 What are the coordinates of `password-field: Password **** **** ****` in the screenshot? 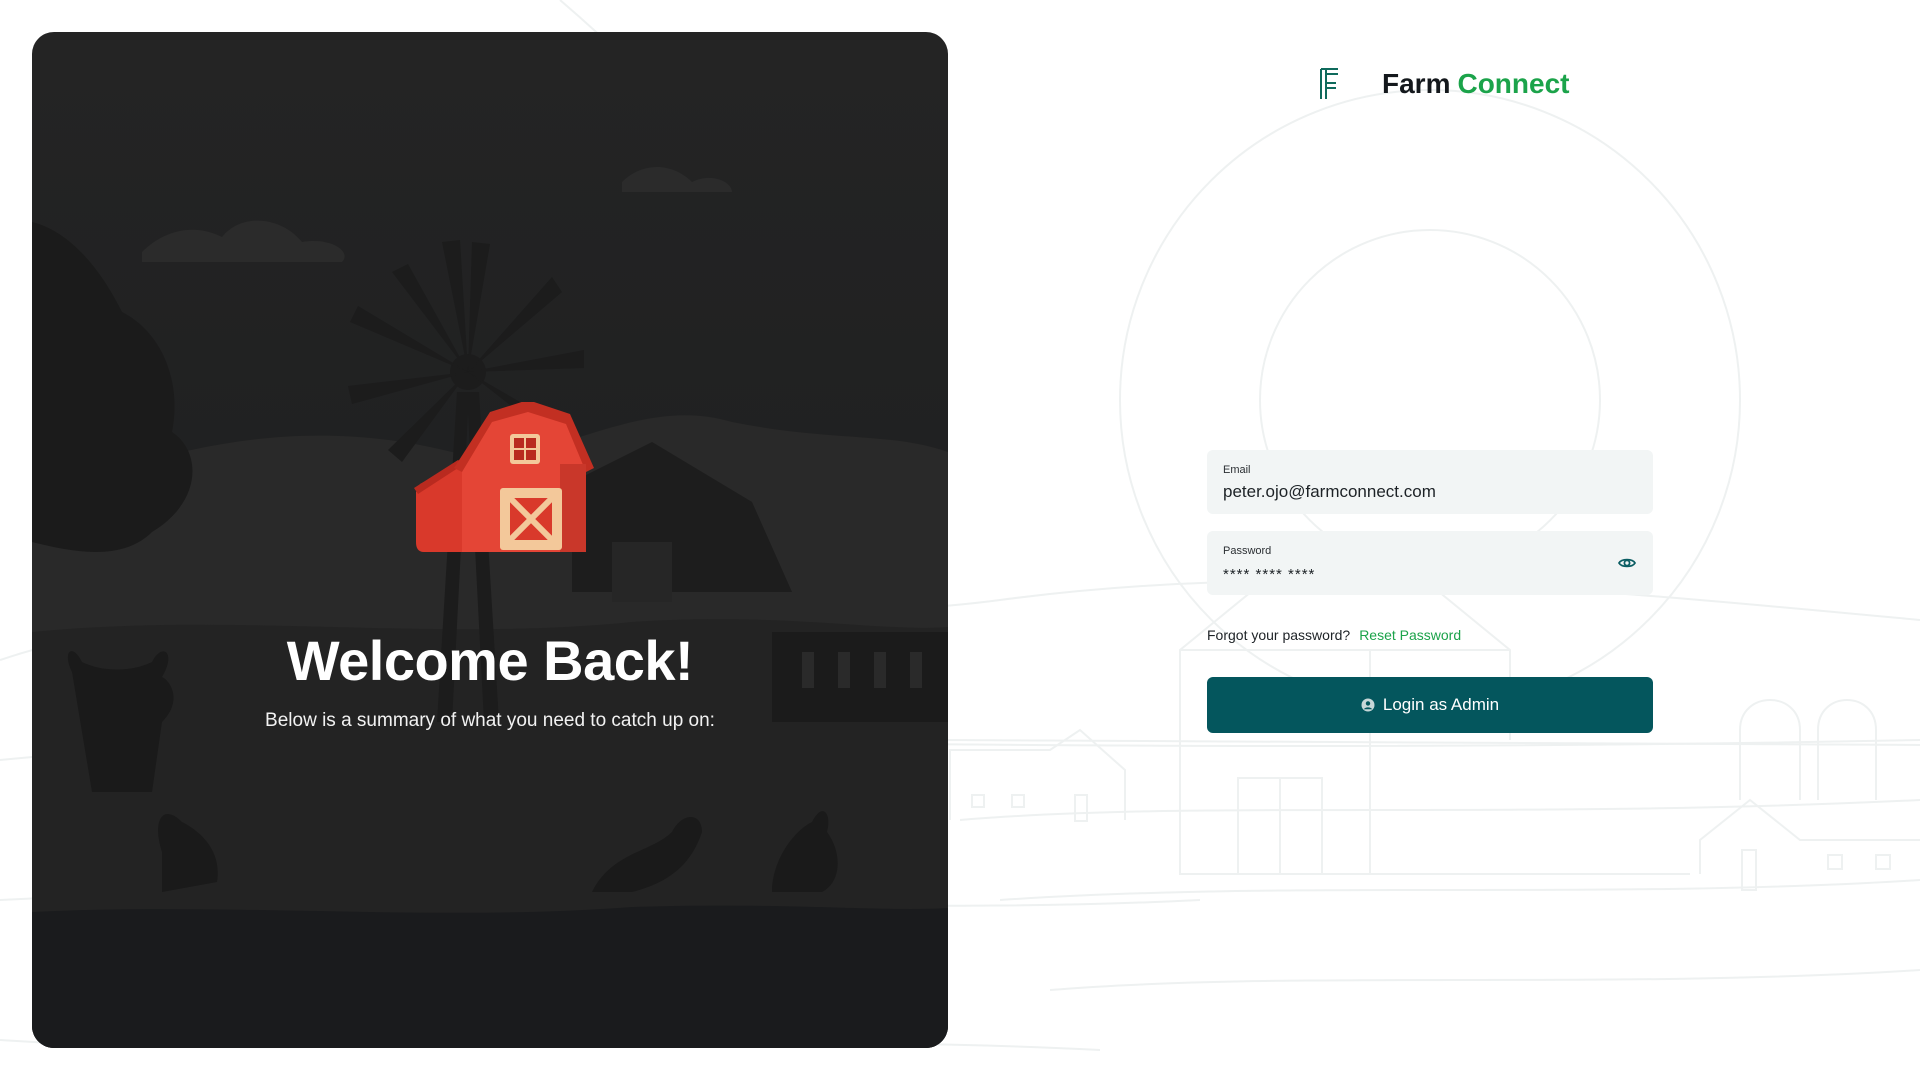 It's located at (1430, 563).